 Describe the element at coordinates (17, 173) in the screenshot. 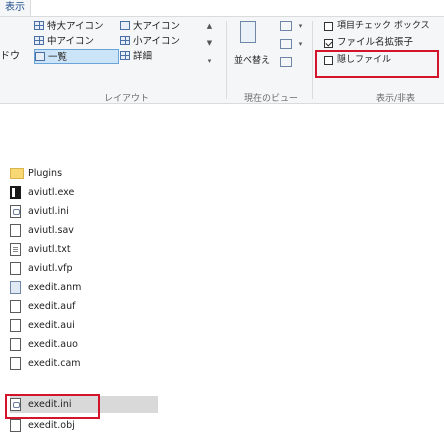

I see `folder-icon` at that location.